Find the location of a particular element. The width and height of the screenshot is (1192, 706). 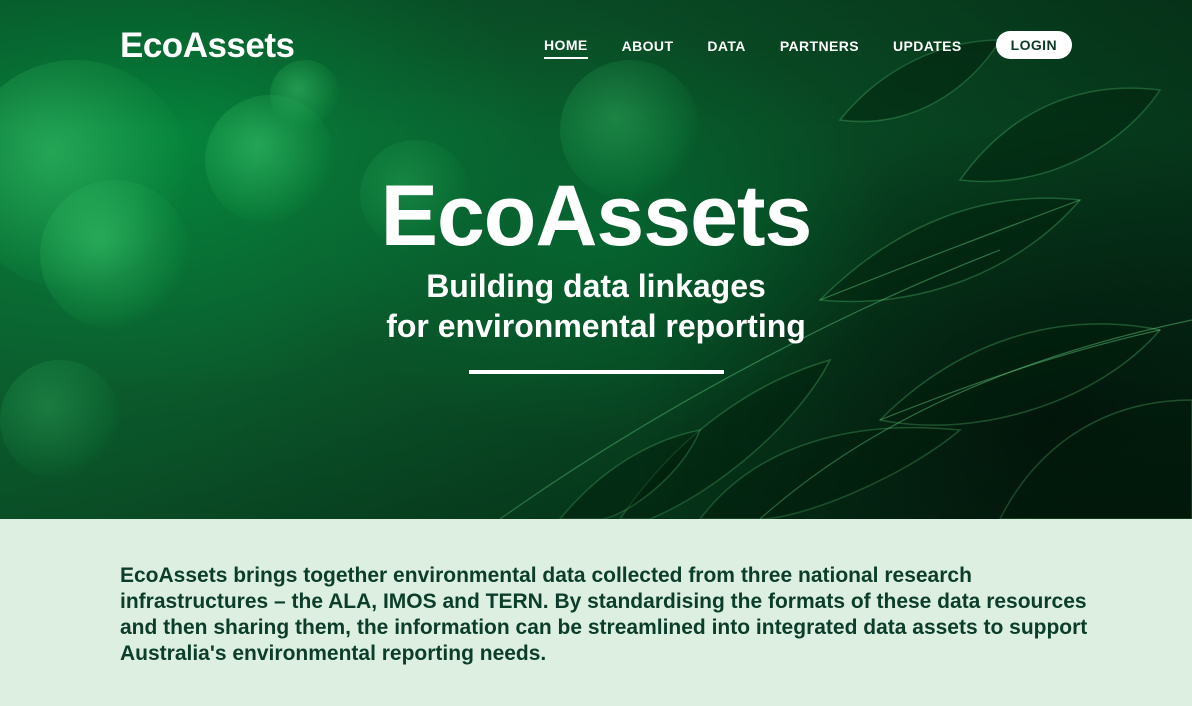

hero-title: EcoAssets is located at coordinates (596, 216).